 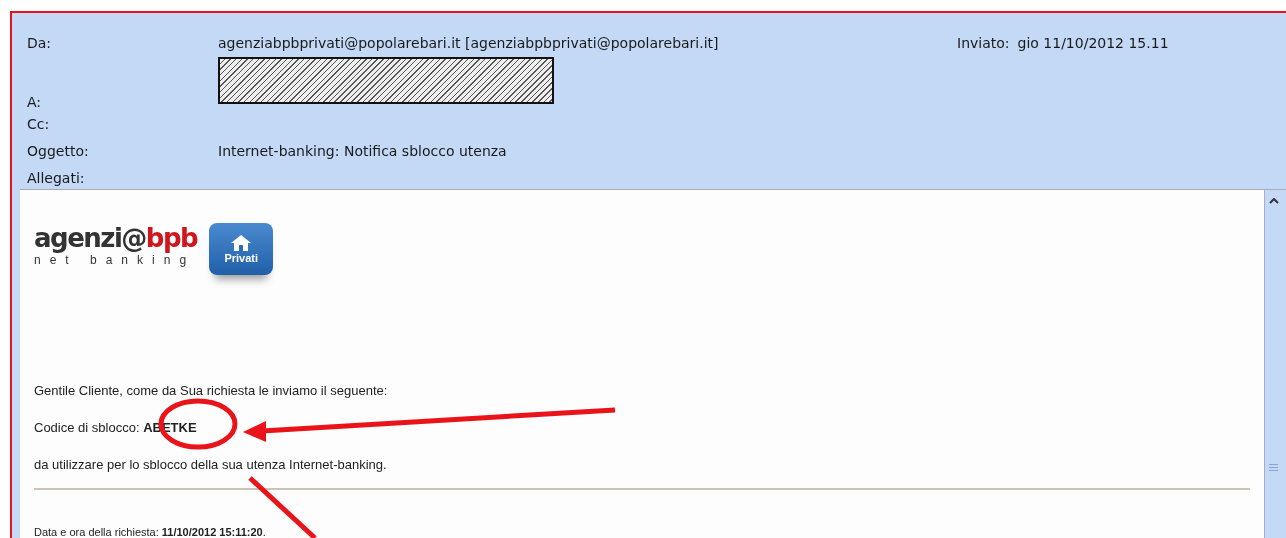 I want to click on field-label: Allegati:, so click(x=56, y=177).